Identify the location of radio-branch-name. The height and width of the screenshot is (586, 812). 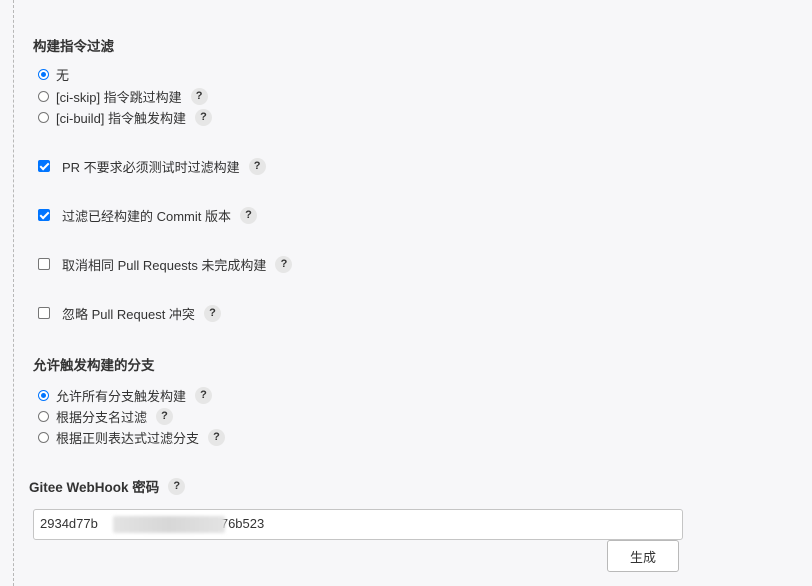
(43, 416).